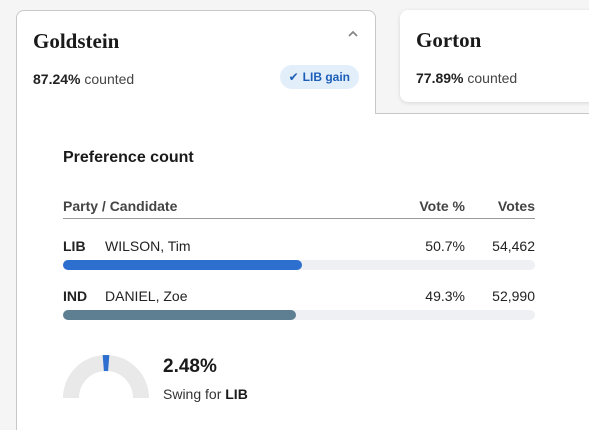 The image size is (589, 430). I want to click on column-header-votes: Votes, so click(516, 206).